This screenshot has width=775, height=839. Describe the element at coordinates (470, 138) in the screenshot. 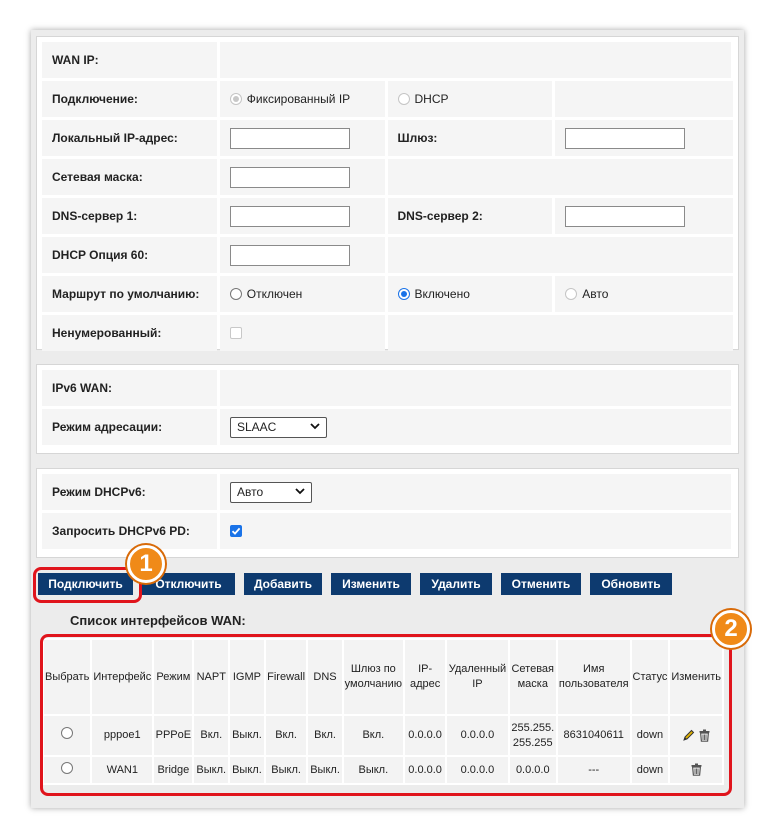

I see `gateway-label: Шлюз:` at that location.